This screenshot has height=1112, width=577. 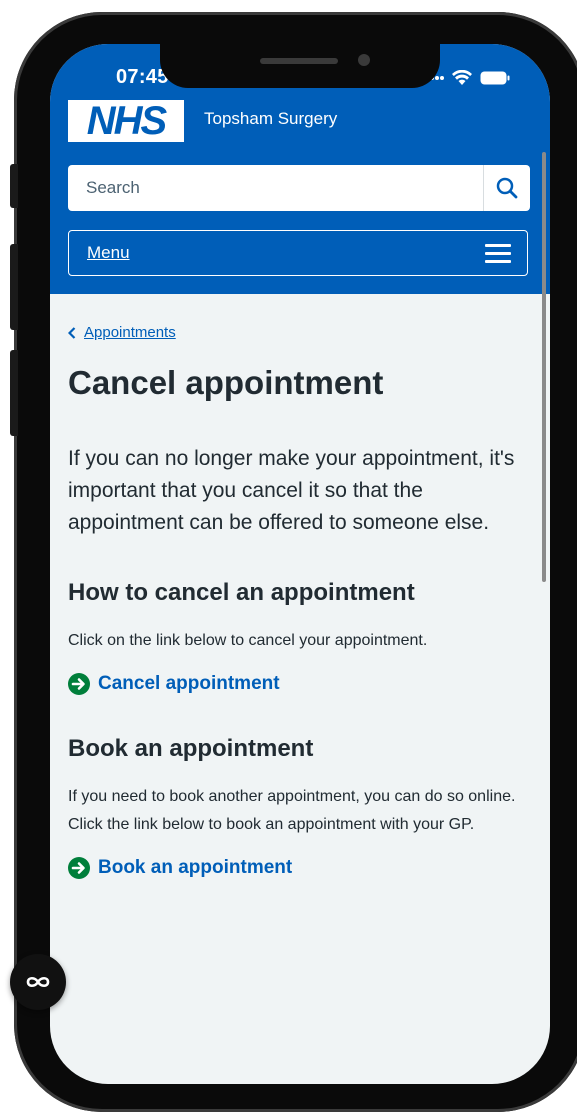 I want to click on book-appointment-link: Book an appointment, so click(x=298, y=868).